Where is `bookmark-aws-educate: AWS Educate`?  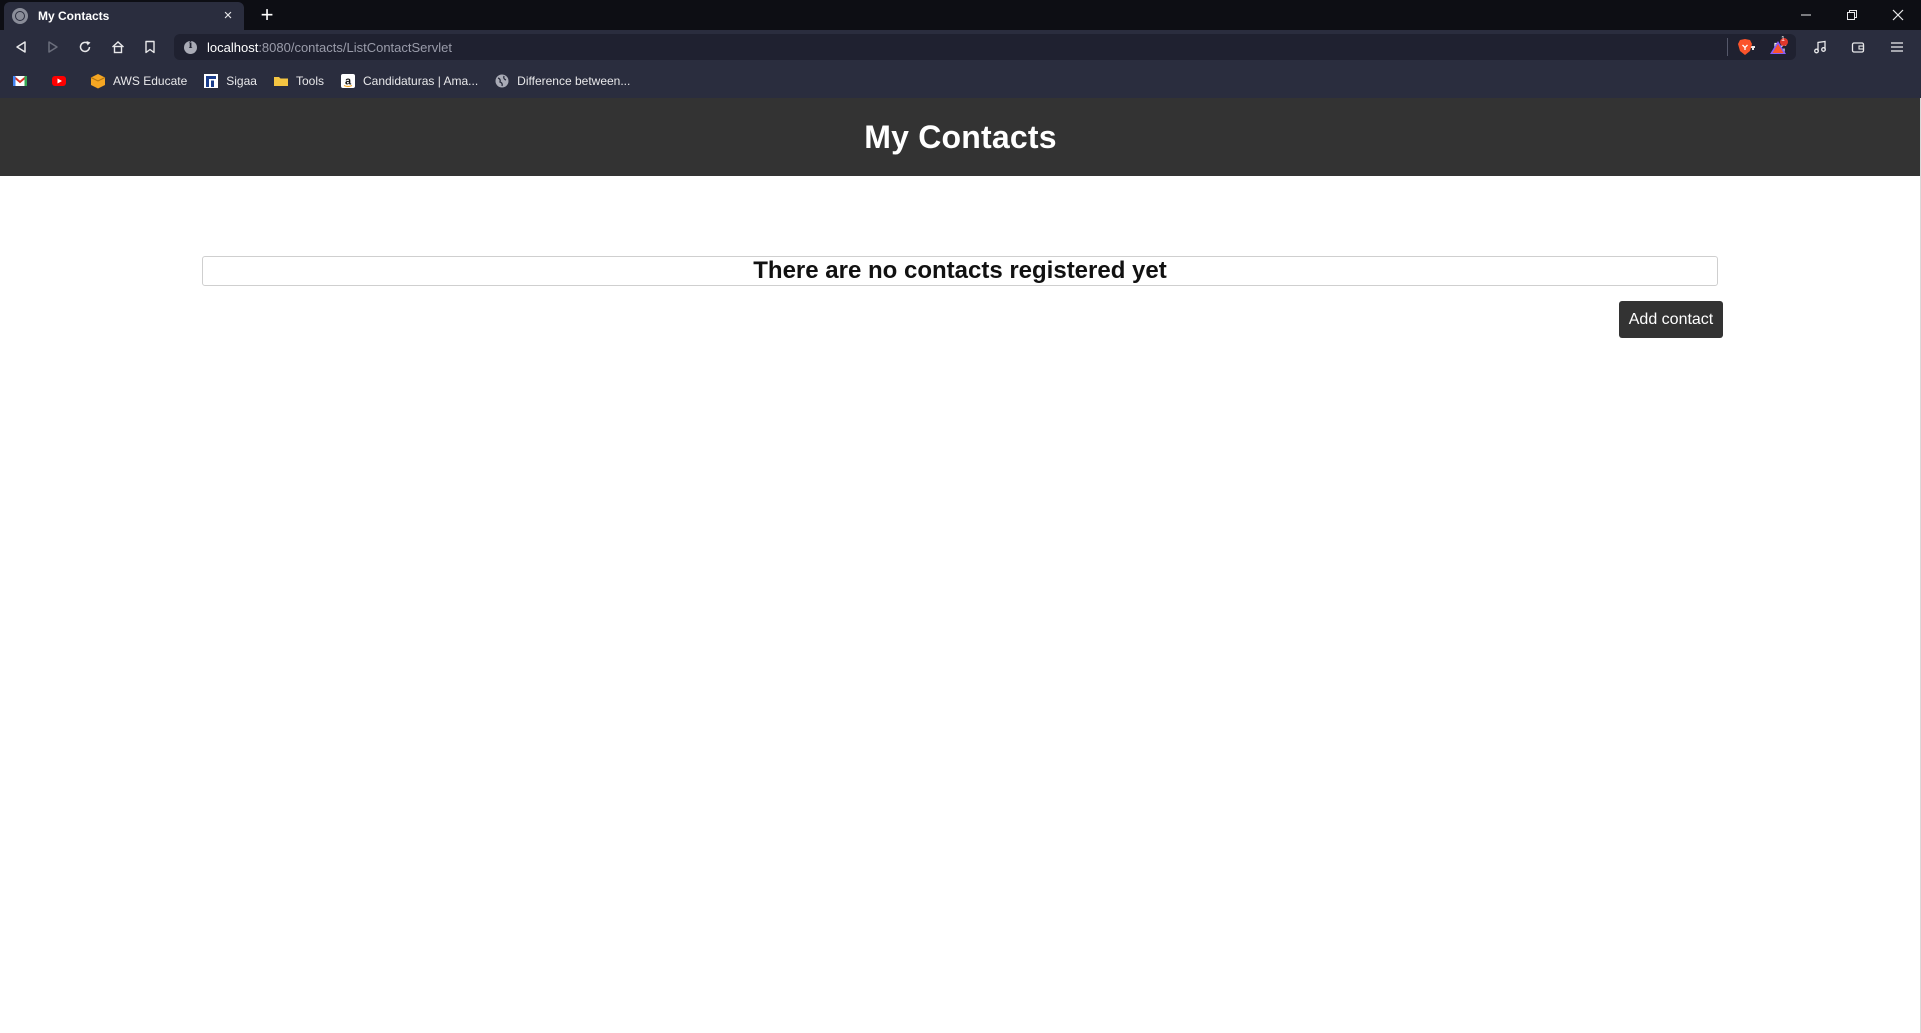
bookmark-aws-educate: AWS Educate is located at coordinates (138, 81).